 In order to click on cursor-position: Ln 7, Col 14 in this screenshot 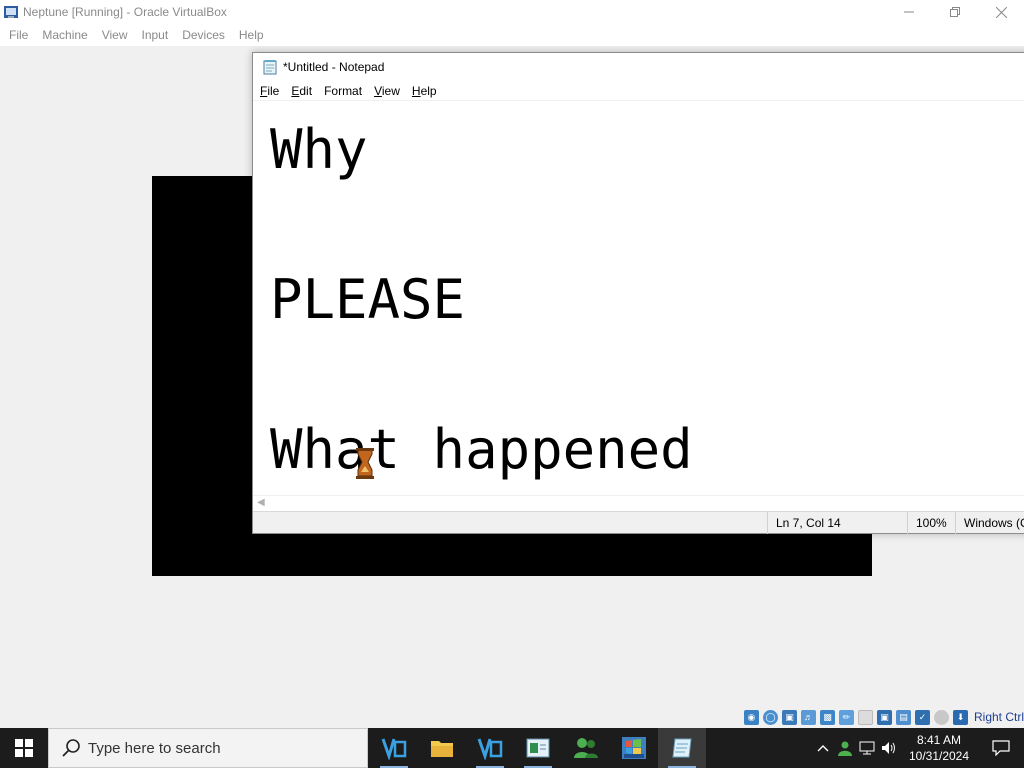, I will do `click(837, 523)`.